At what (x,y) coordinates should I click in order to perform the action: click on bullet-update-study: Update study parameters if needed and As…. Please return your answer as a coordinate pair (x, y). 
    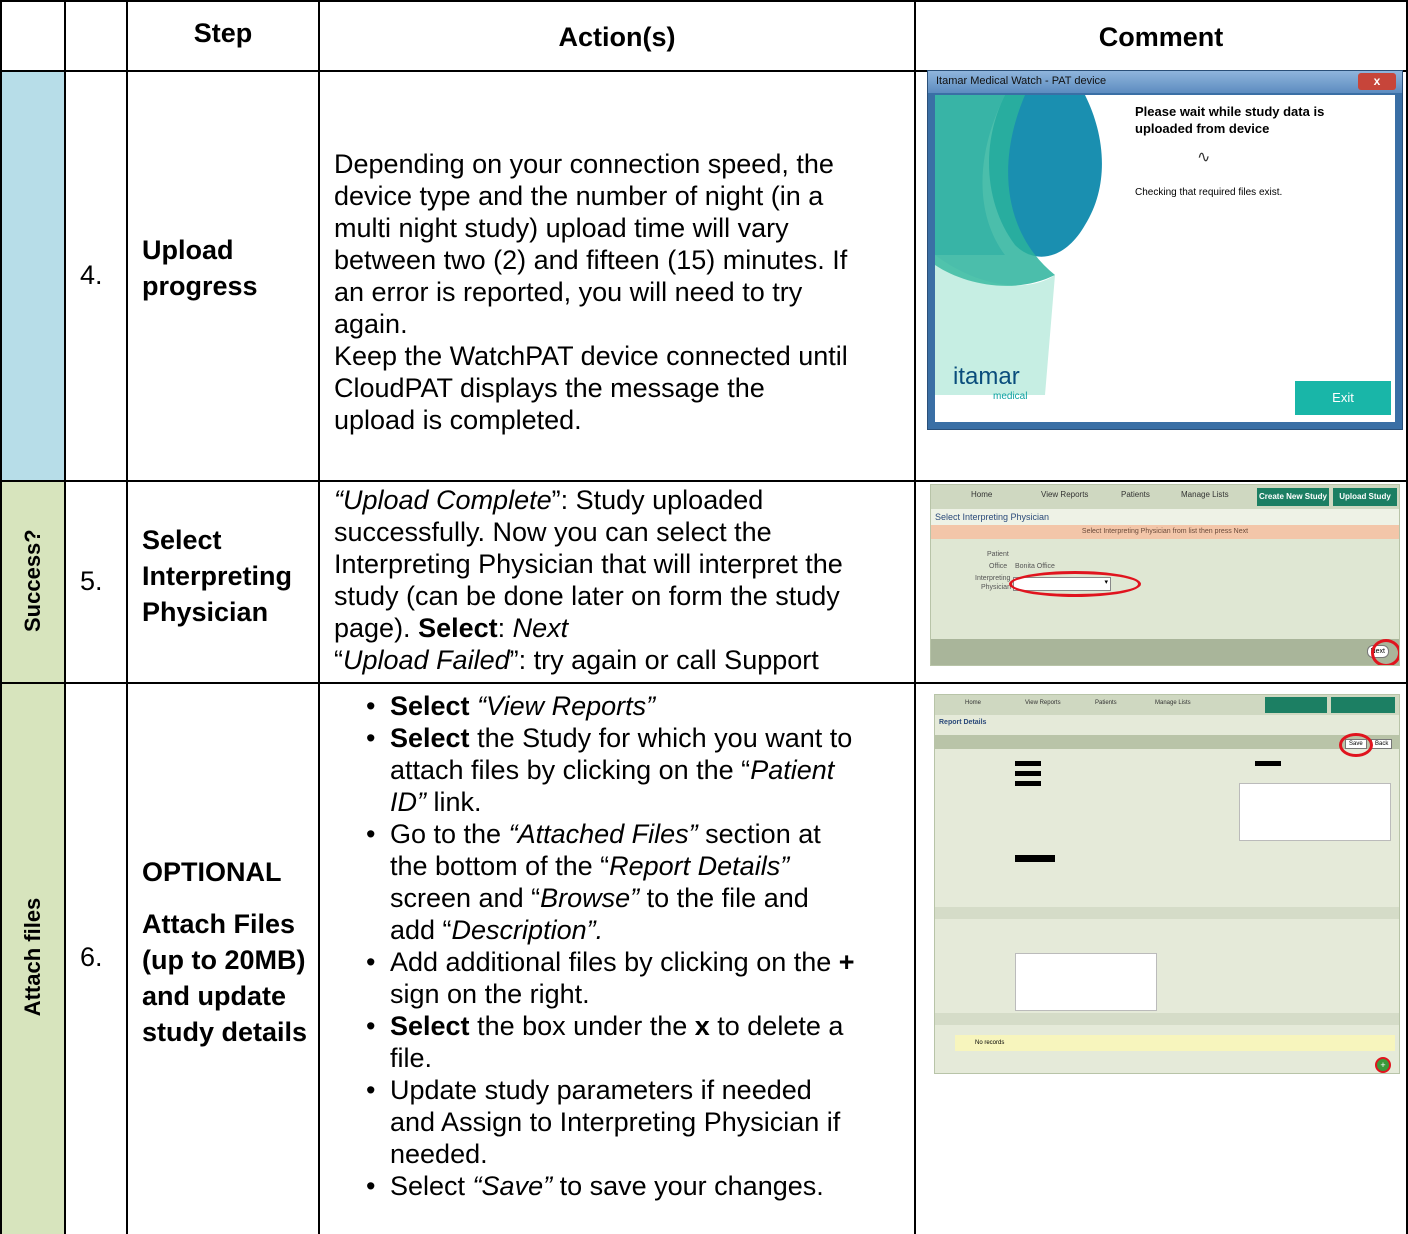
    Looking at the image, I should click on (637, 1122).